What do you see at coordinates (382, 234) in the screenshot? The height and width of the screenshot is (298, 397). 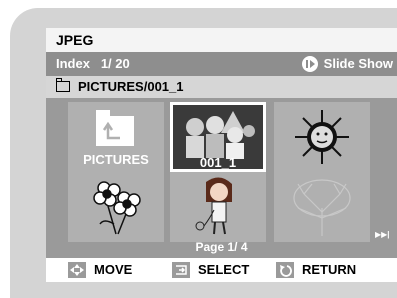 I see `next-page-icon: ▶▶|` at bounding box center [382, 234].